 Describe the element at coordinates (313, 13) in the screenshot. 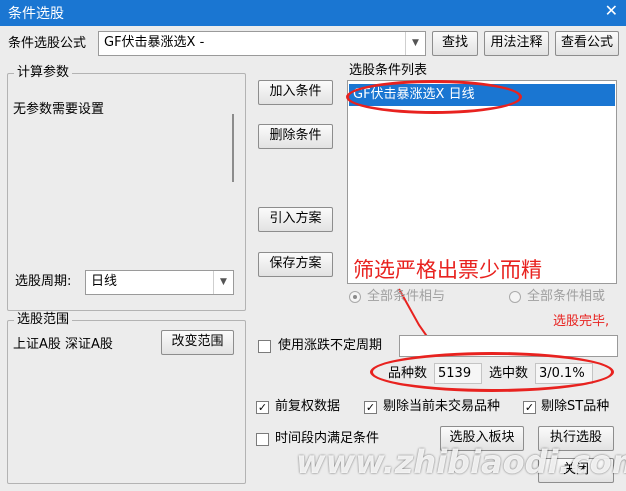

I see `title-bar: 条件选股 ✕` at that location.